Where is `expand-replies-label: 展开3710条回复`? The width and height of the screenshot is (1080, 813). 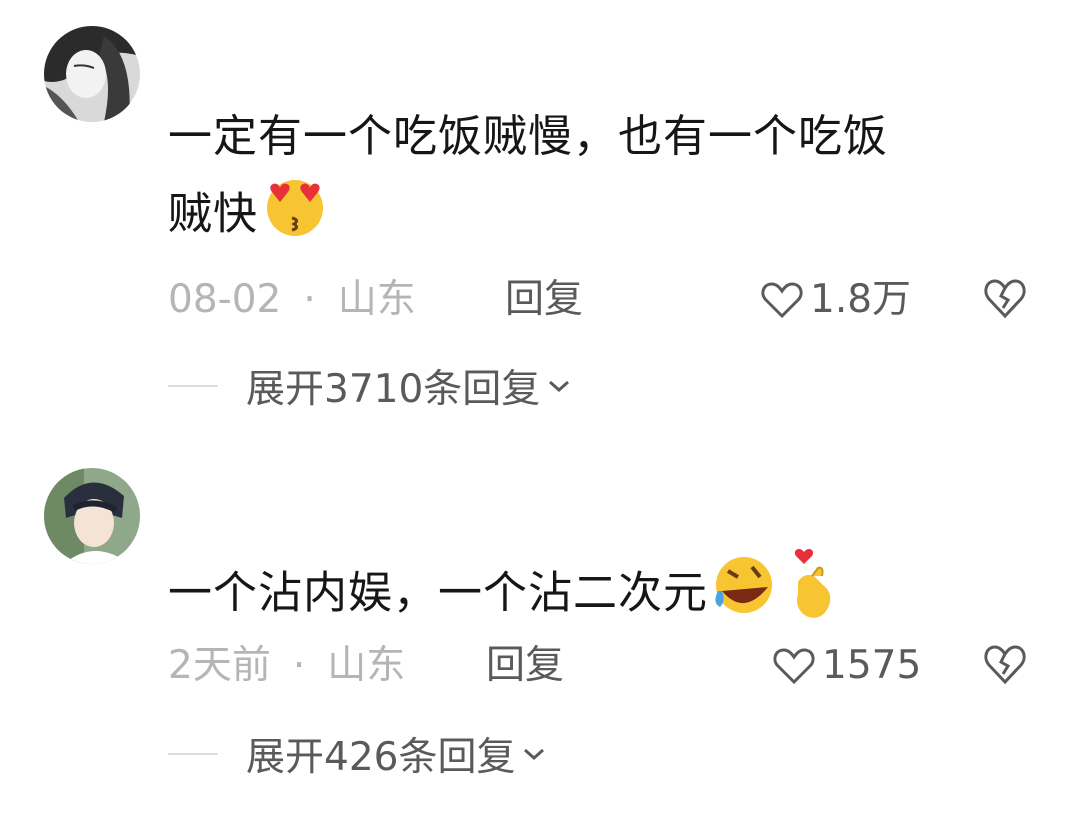 expand-replies-label: 展开3710条回复 is located at coordinates (393, 389).